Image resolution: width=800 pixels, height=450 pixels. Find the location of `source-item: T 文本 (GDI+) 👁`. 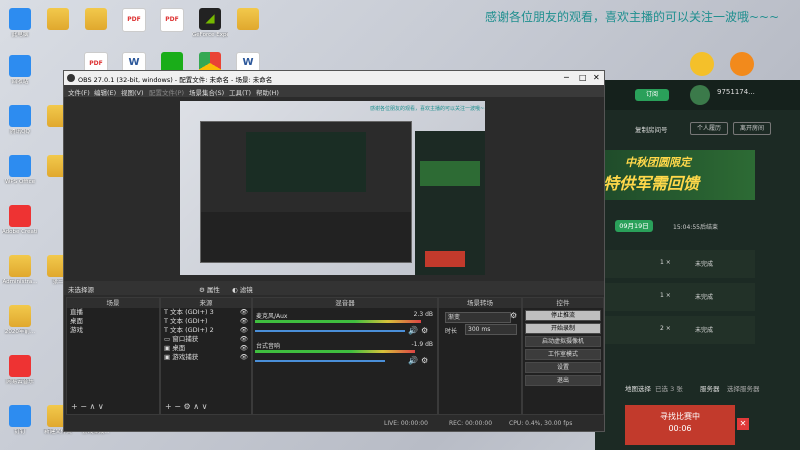

source-item: T 文本 (GDI+) 👁 is located at coordinates (206, 321).